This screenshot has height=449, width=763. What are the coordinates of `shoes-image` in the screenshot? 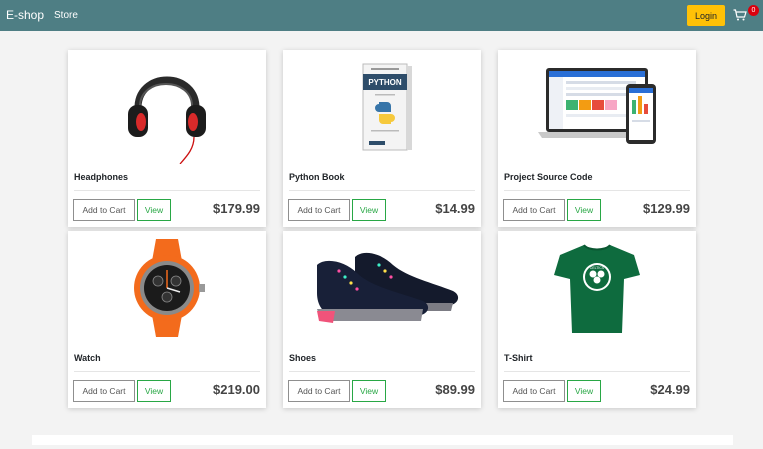 It's located at (388, 287).